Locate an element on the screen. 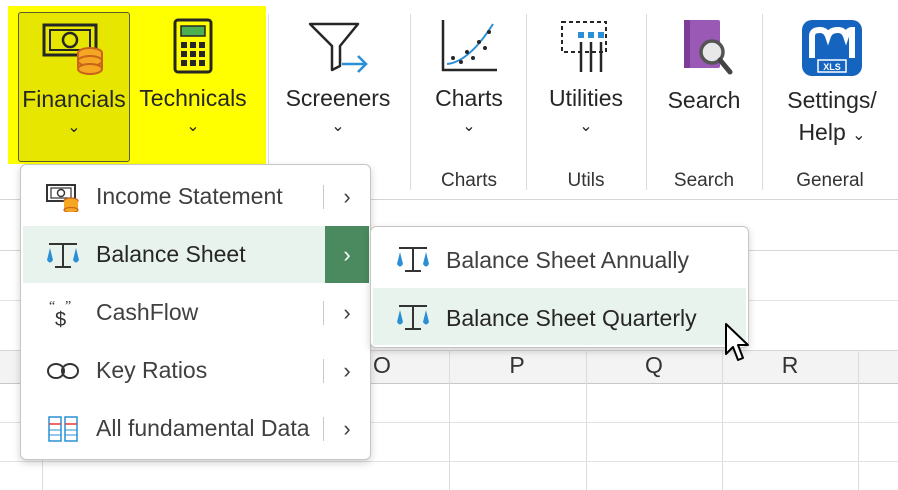  charts-label: Charts is located at coordinates (469, 98).